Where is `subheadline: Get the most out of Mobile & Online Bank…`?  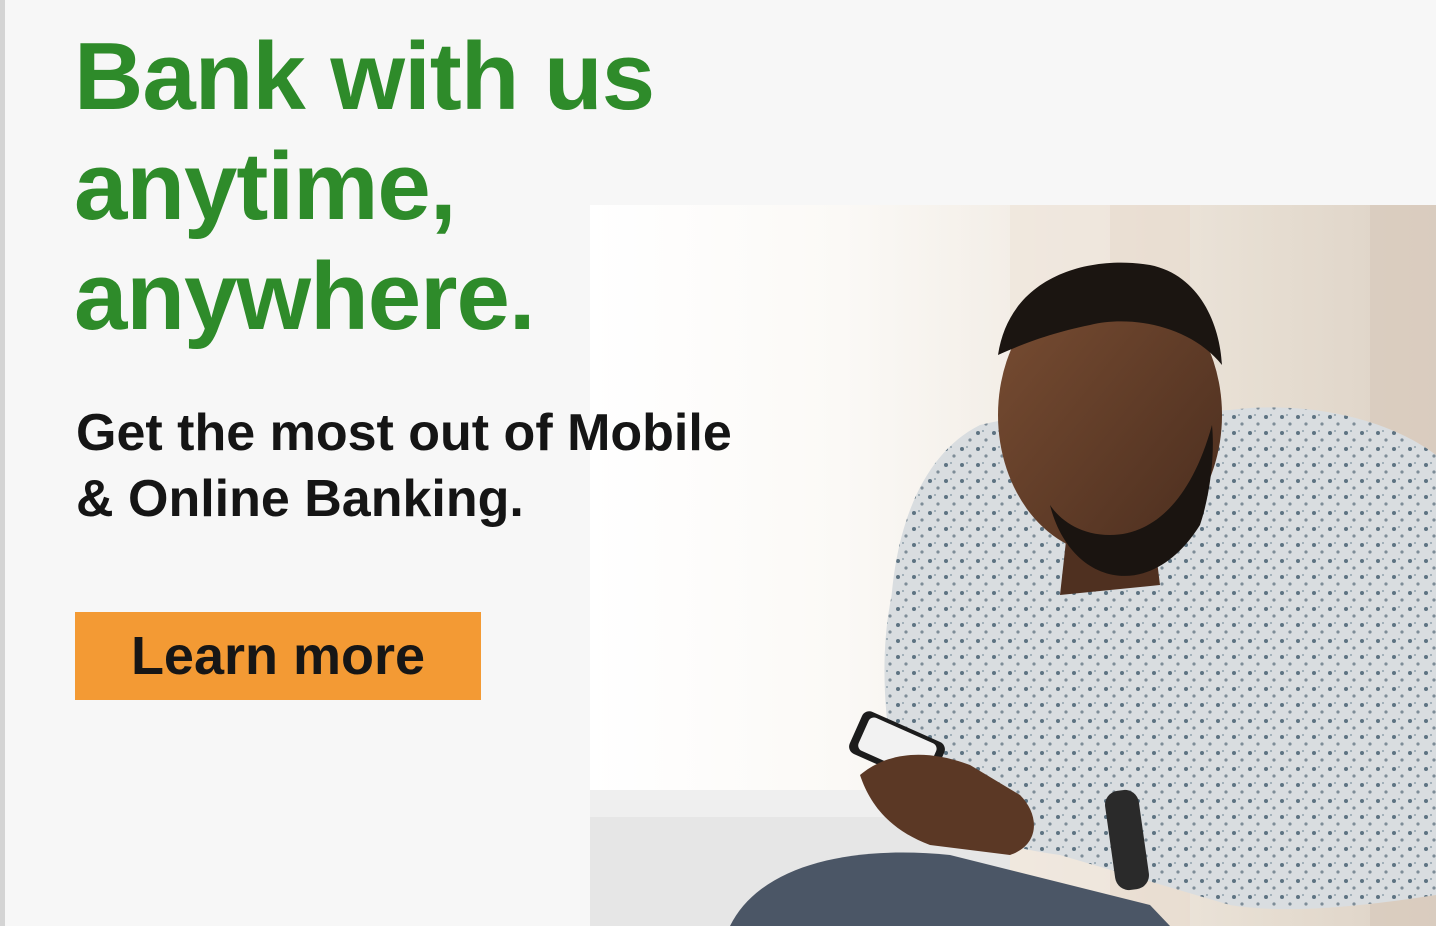 subheadline: Get the most out of Mobile & Online Bank… is located at coordinates (404, 466).